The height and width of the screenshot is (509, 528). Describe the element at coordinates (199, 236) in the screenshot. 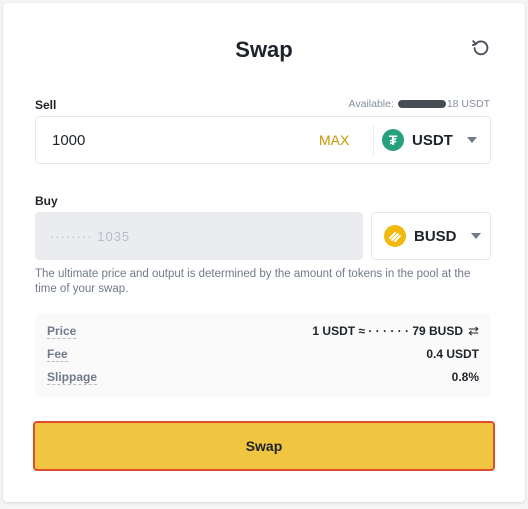

I see `buy-amount-field: ········ 1035` at that location.